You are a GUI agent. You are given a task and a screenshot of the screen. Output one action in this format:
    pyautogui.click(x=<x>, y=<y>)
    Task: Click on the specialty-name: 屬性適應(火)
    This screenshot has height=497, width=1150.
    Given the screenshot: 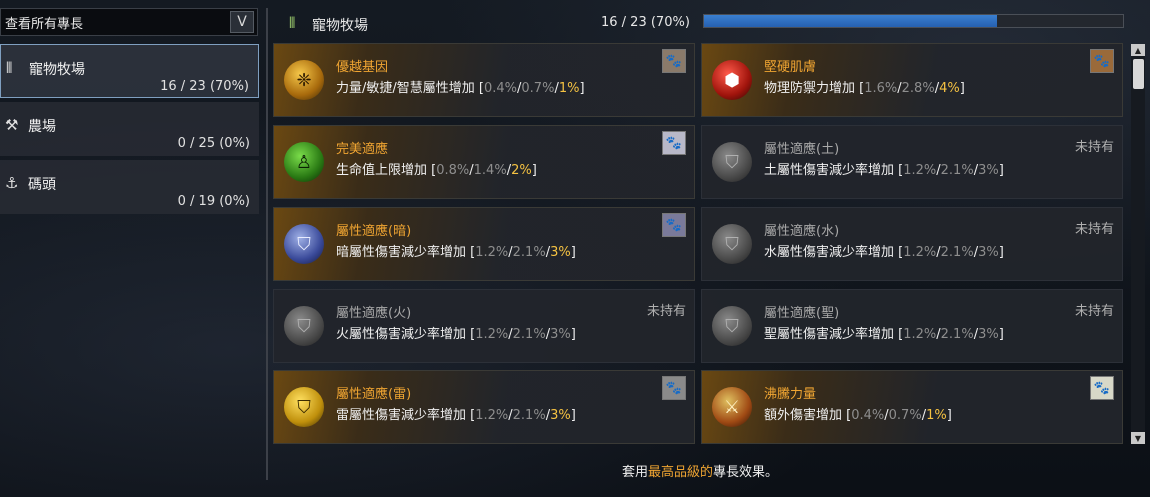 What is the action you would take?
    pyautogui.click(x=374, y=313)
    